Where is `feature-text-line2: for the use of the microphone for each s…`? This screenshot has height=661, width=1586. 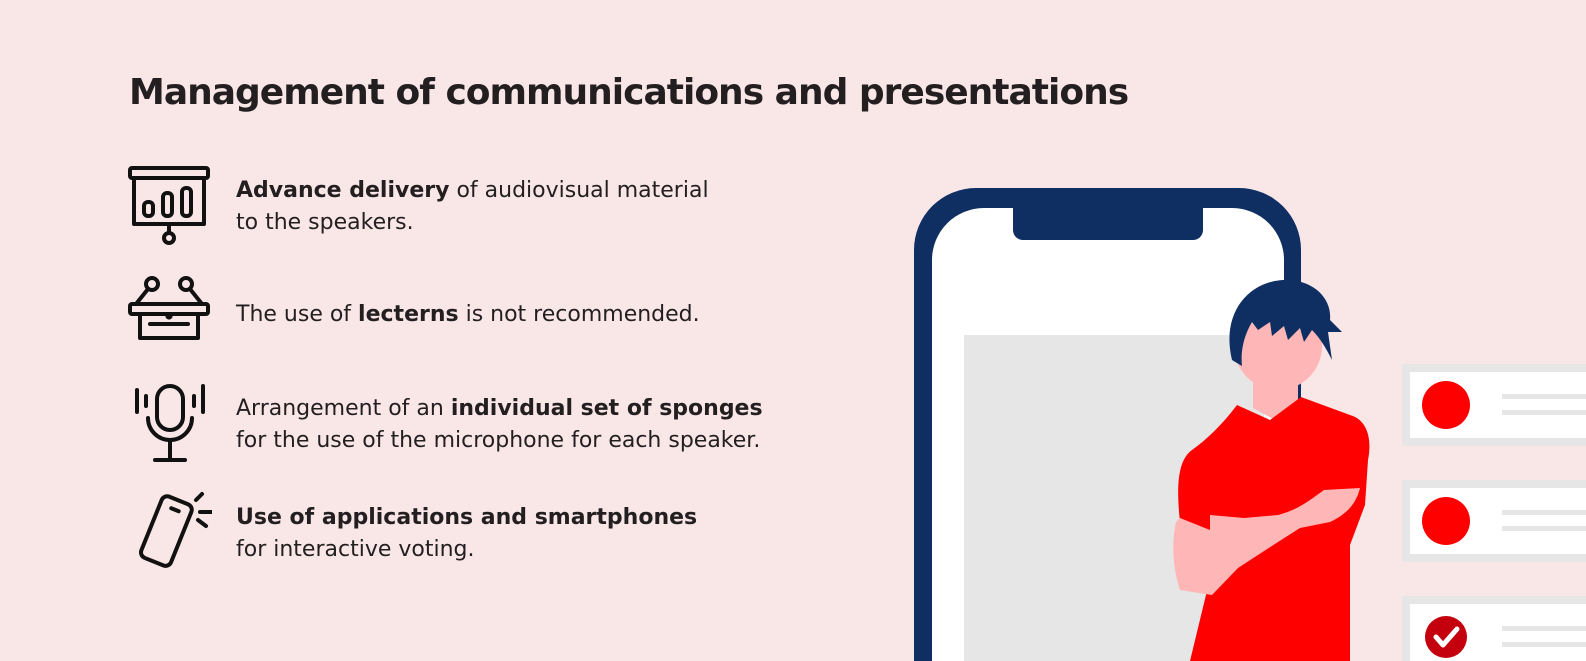
feature-text-line2: for the use of the microphone for each s… is located at coordinates (498, 440).